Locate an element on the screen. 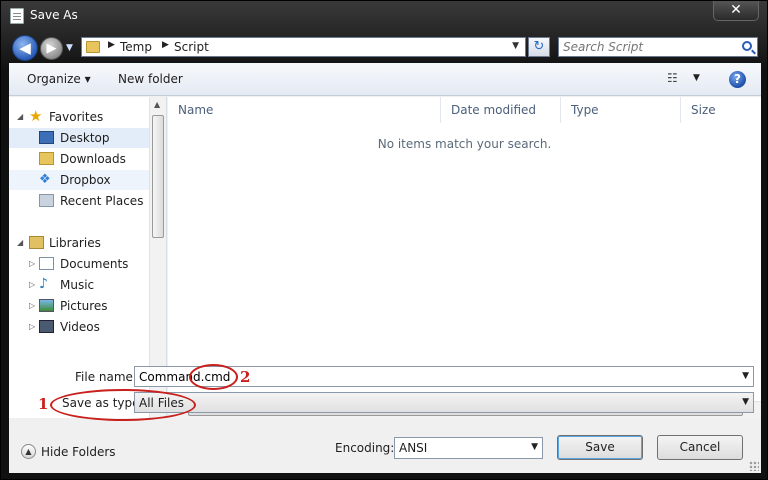 This screenshot has height=480, width=768. libraries-icon is located at coordinates (36, 242).